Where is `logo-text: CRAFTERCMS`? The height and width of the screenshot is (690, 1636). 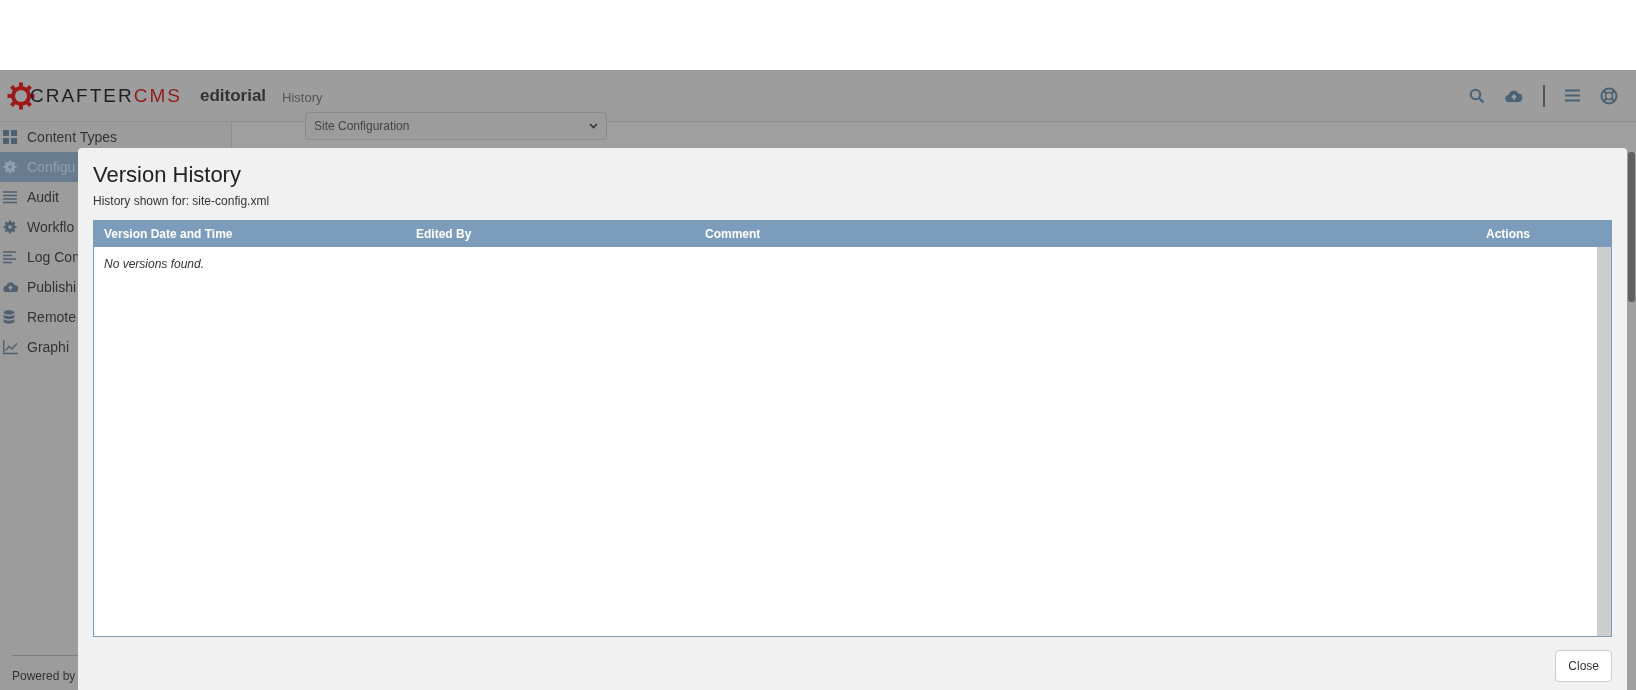 logo-text: CRAFTERCMS is located at coordinates (106, 95).